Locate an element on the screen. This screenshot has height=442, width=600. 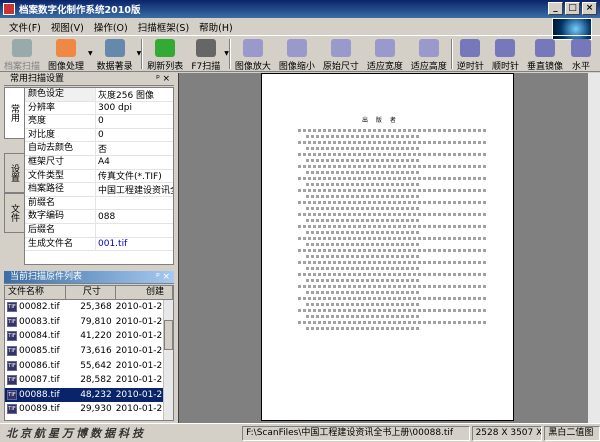
tab-settings: 设置 is located at coordinates (14, 173).